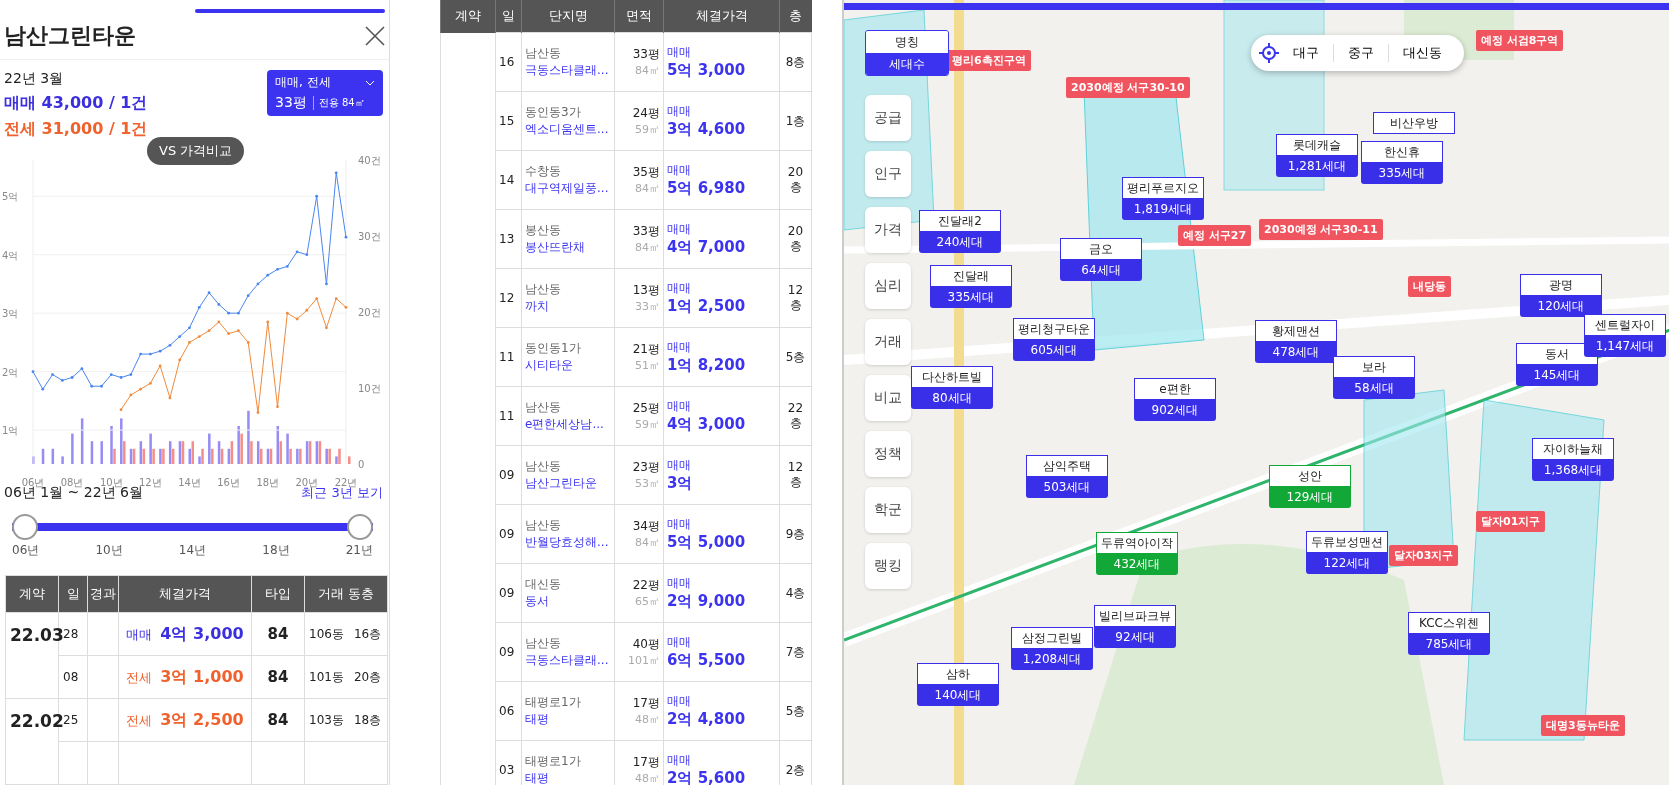 The image size is (1669, 785). I want to click on column-header: 층, so click(795, 16).